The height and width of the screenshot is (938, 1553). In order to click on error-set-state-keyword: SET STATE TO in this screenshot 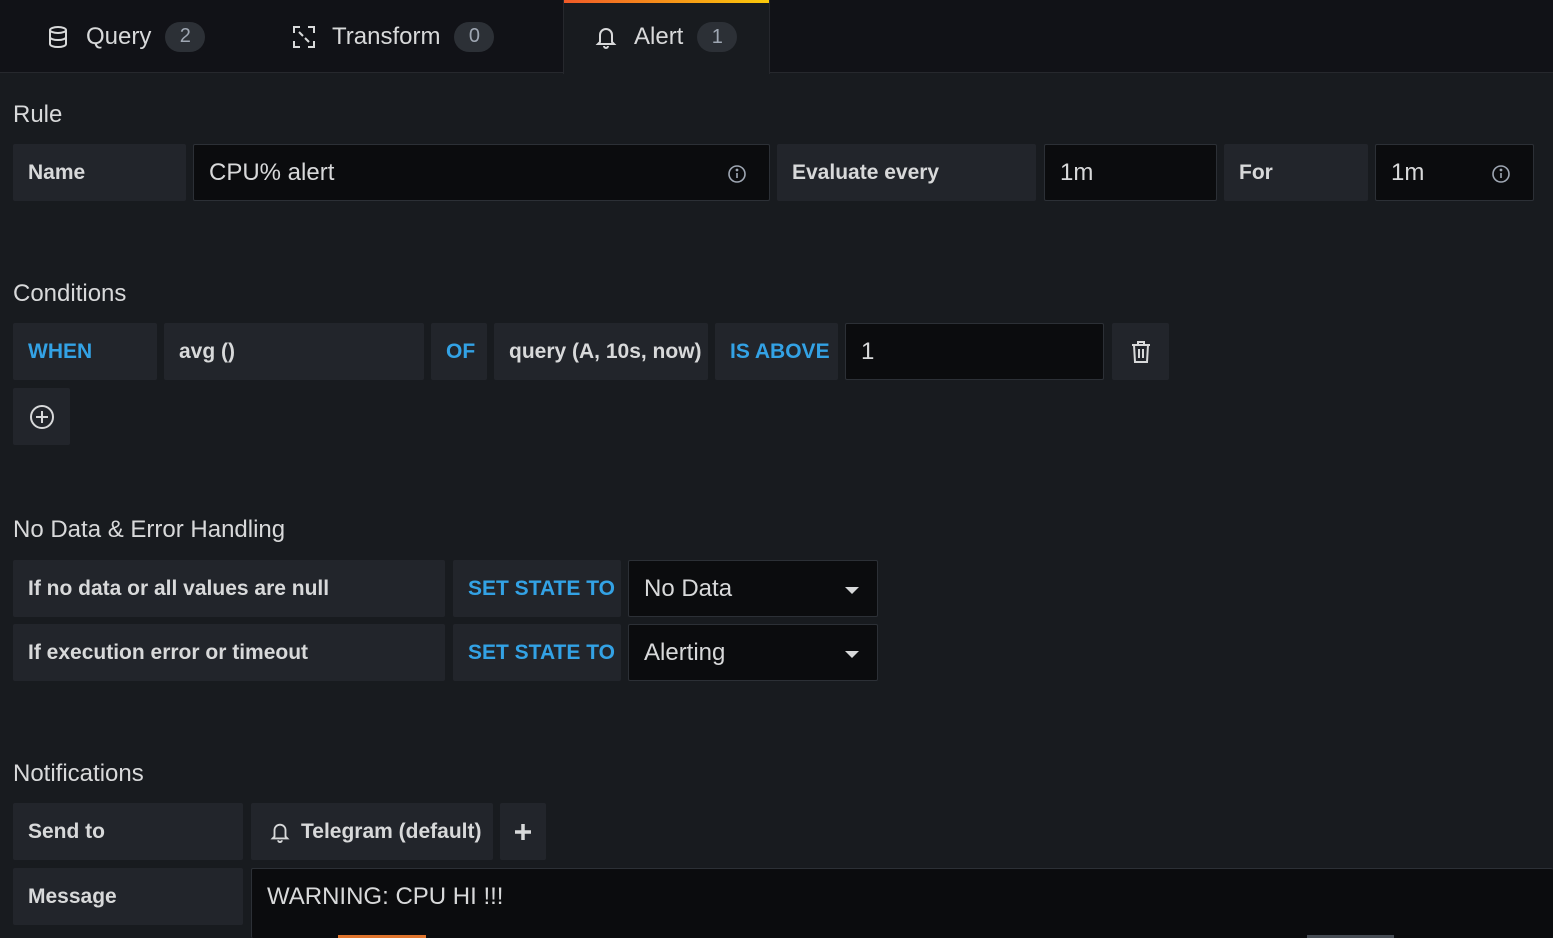, I will do `click(537, 652)`.